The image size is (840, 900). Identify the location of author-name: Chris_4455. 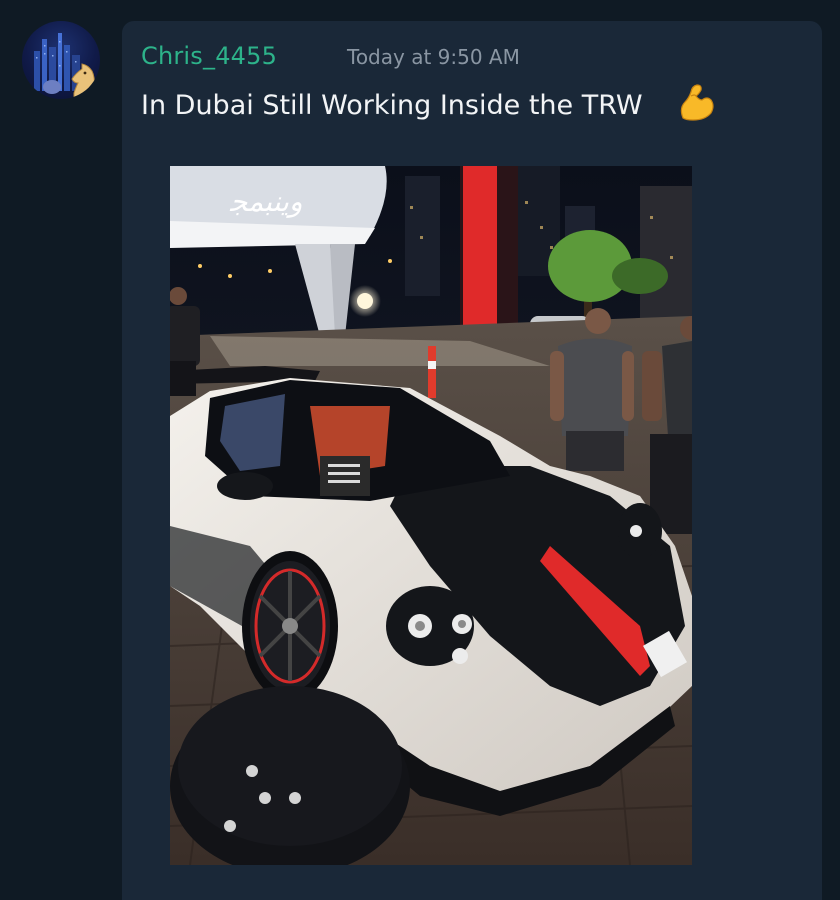
(209, 56).